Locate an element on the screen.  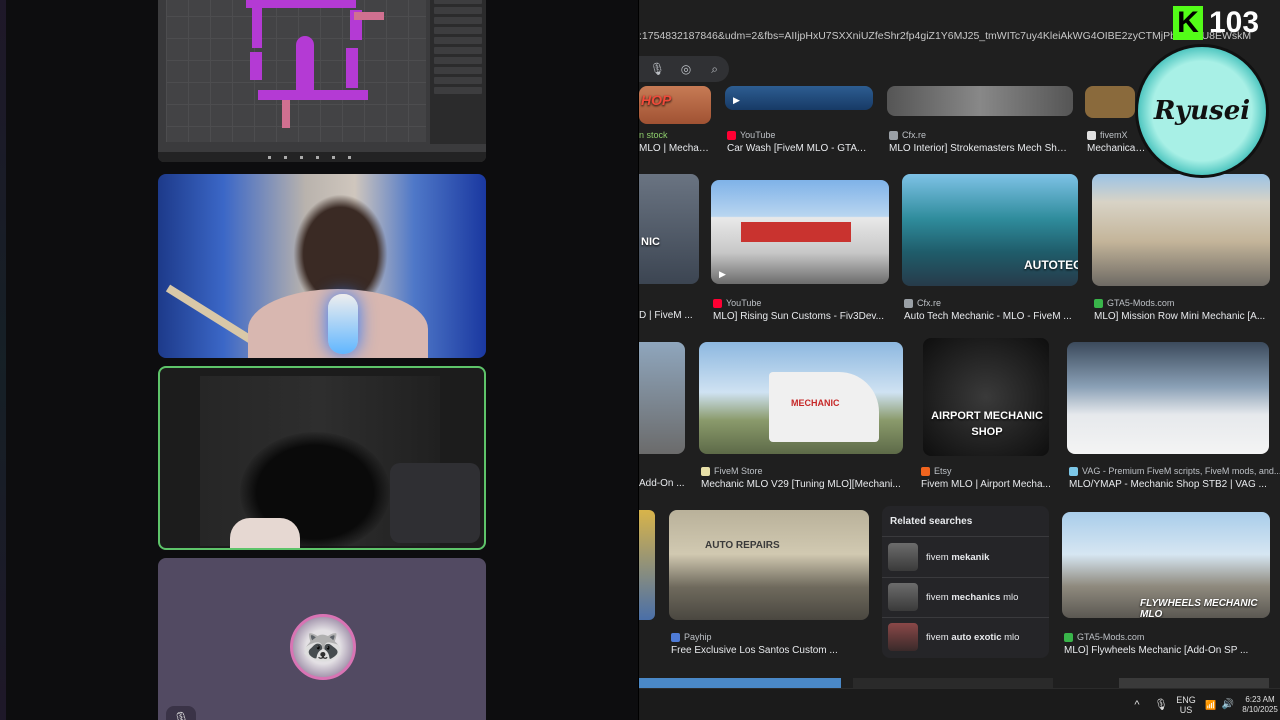
wifi-icon: 📶 is located at coordinates (1211, 704).